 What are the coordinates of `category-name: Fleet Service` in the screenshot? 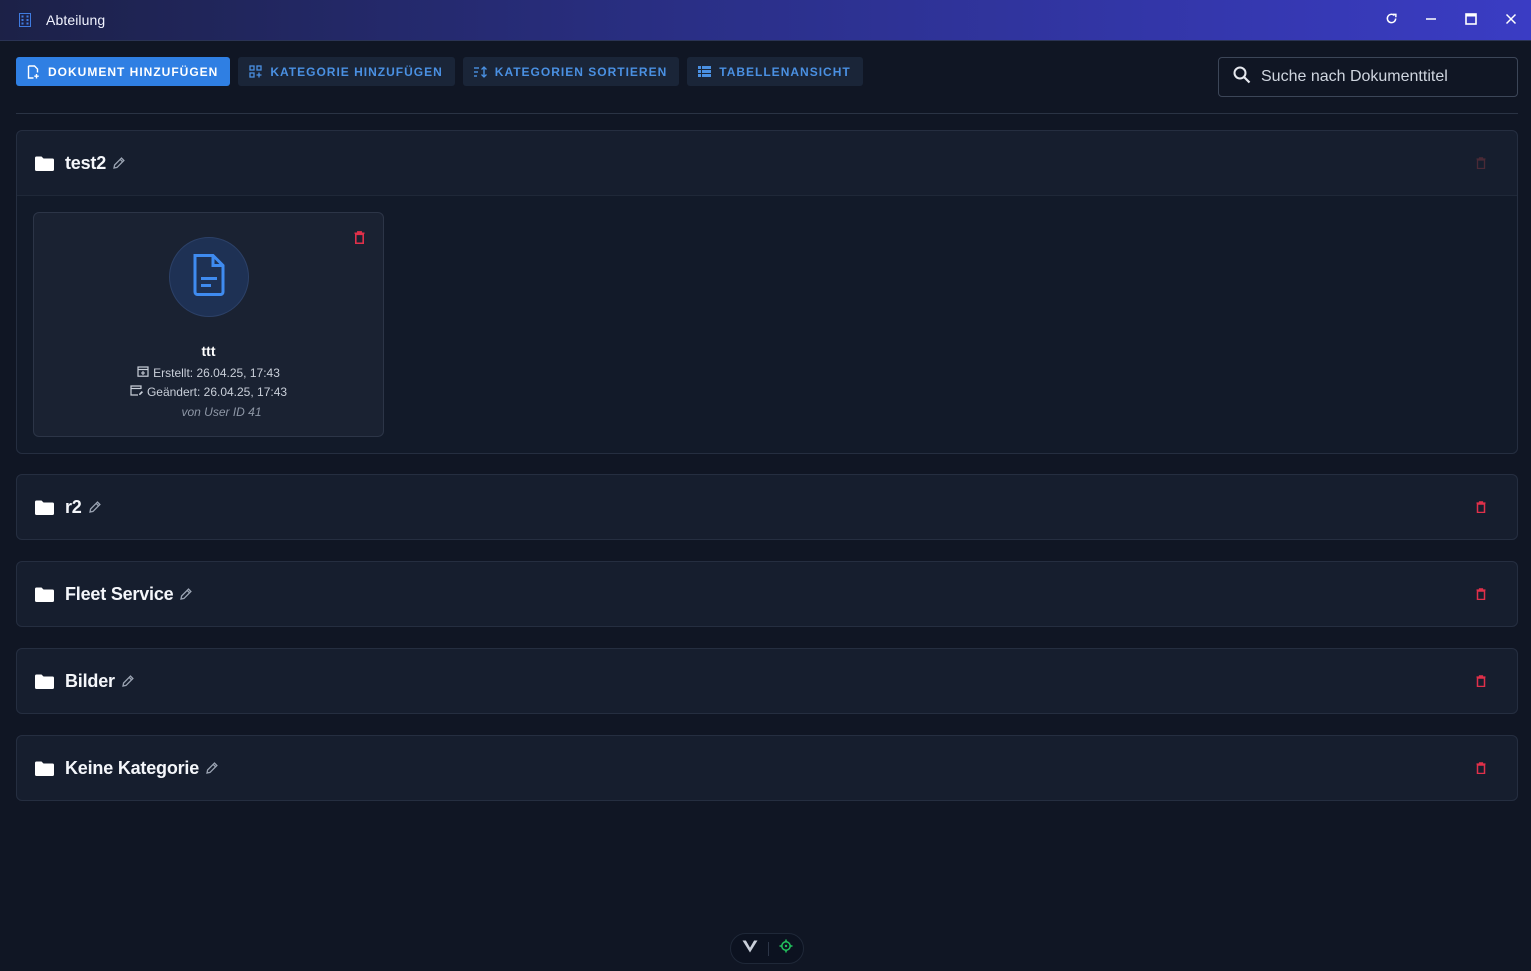 It's located at (119, 593).